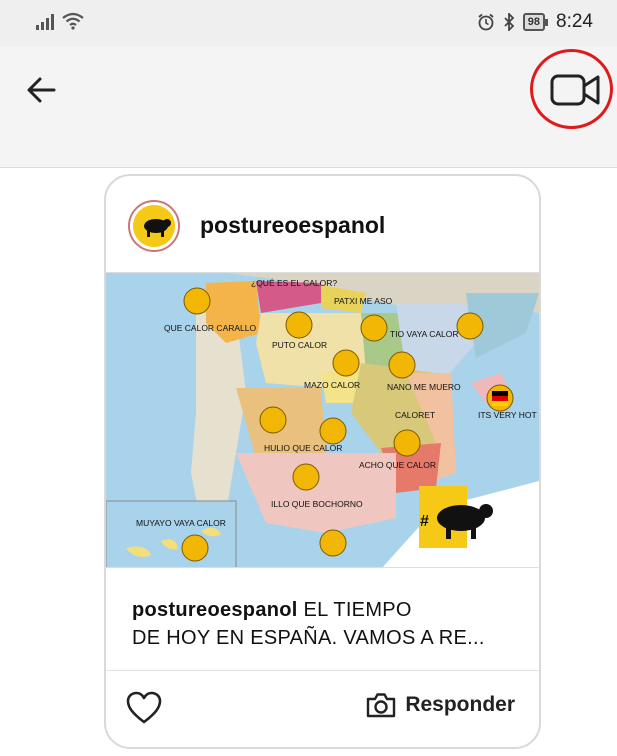  Describe the element at coordinates (294, 283) in the screenshot. I see `map-label-asturias: ¿QUÉ ES EL CALOR?` at that location.